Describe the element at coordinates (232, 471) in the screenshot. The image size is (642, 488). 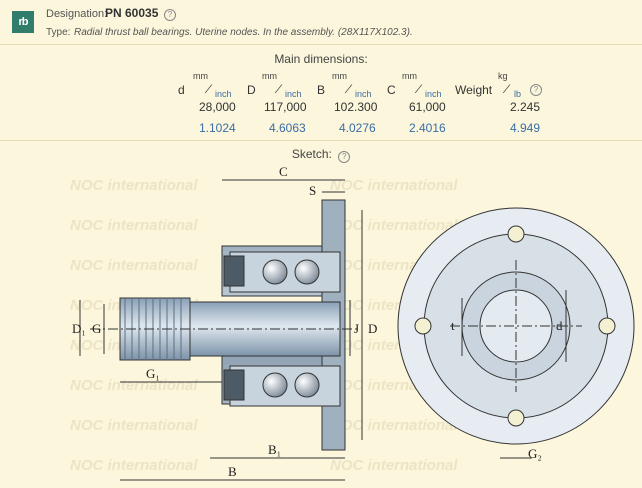
I see `label-B: B` at that location.